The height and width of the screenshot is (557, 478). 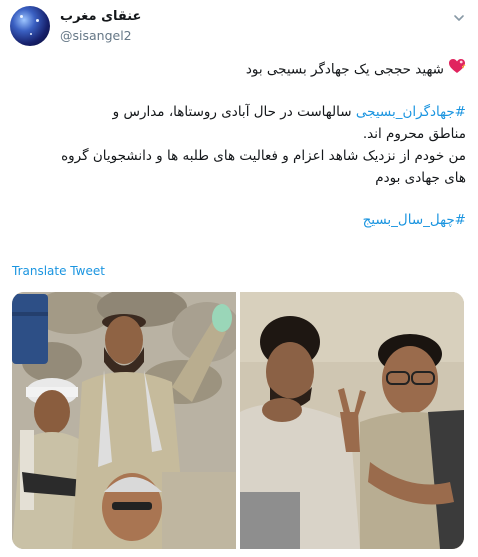 What do you see at coordinates (344, 69) in the screenshot?
I see `tweet-line-1-text: شهید حججی یک جهادگر بسیجی بود` at bounding box center [344, 69].